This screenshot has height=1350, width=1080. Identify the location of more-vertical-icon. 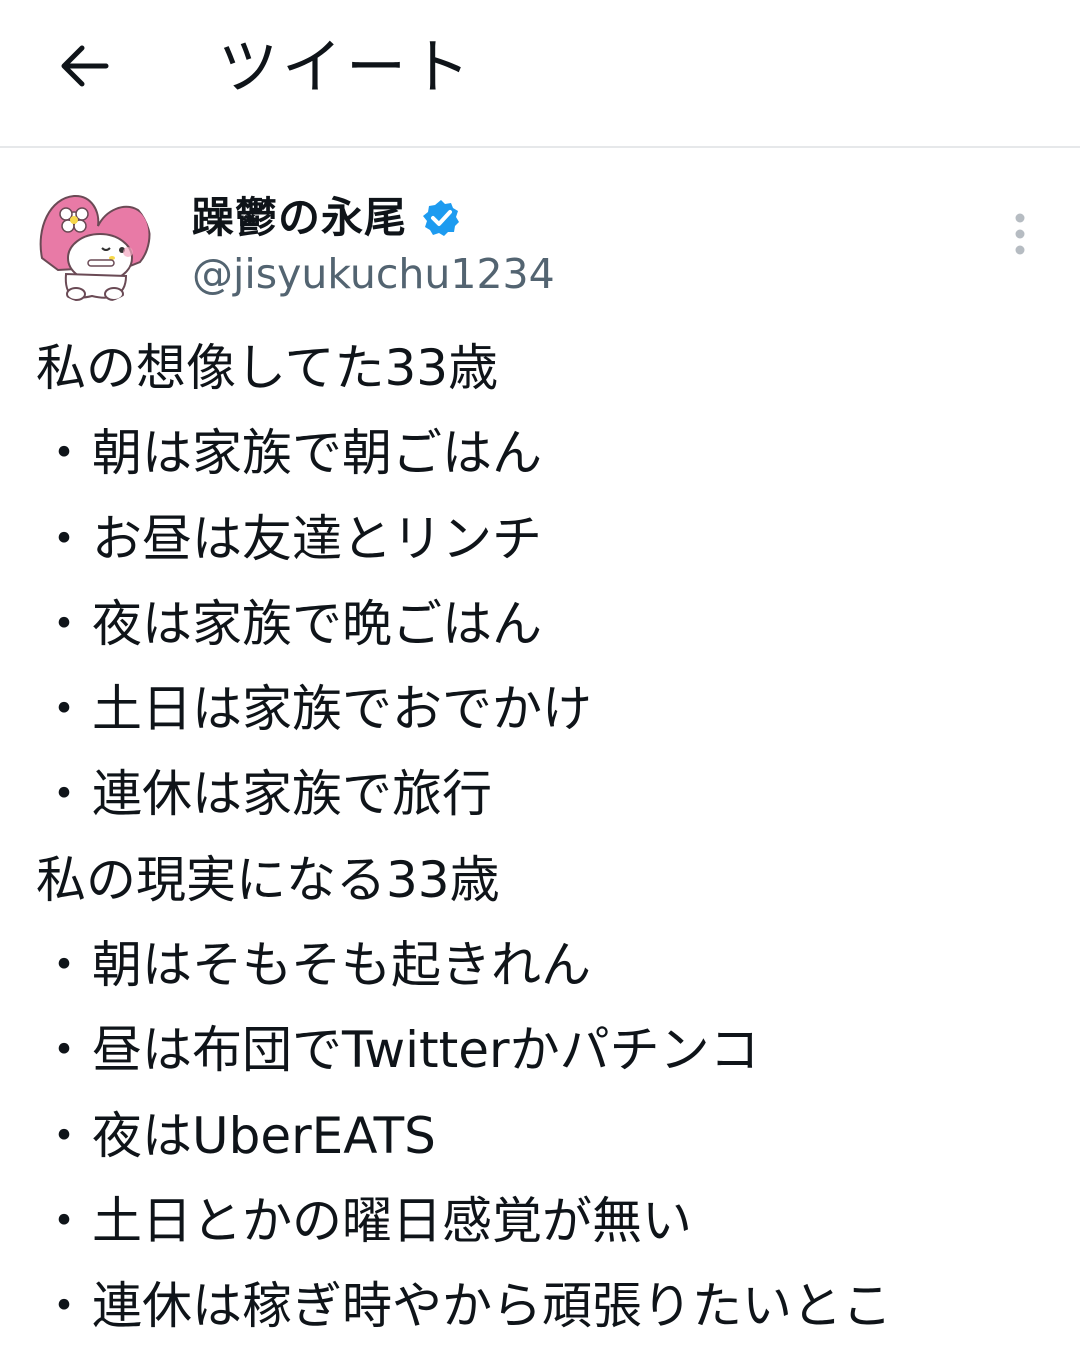
(1020, 234).